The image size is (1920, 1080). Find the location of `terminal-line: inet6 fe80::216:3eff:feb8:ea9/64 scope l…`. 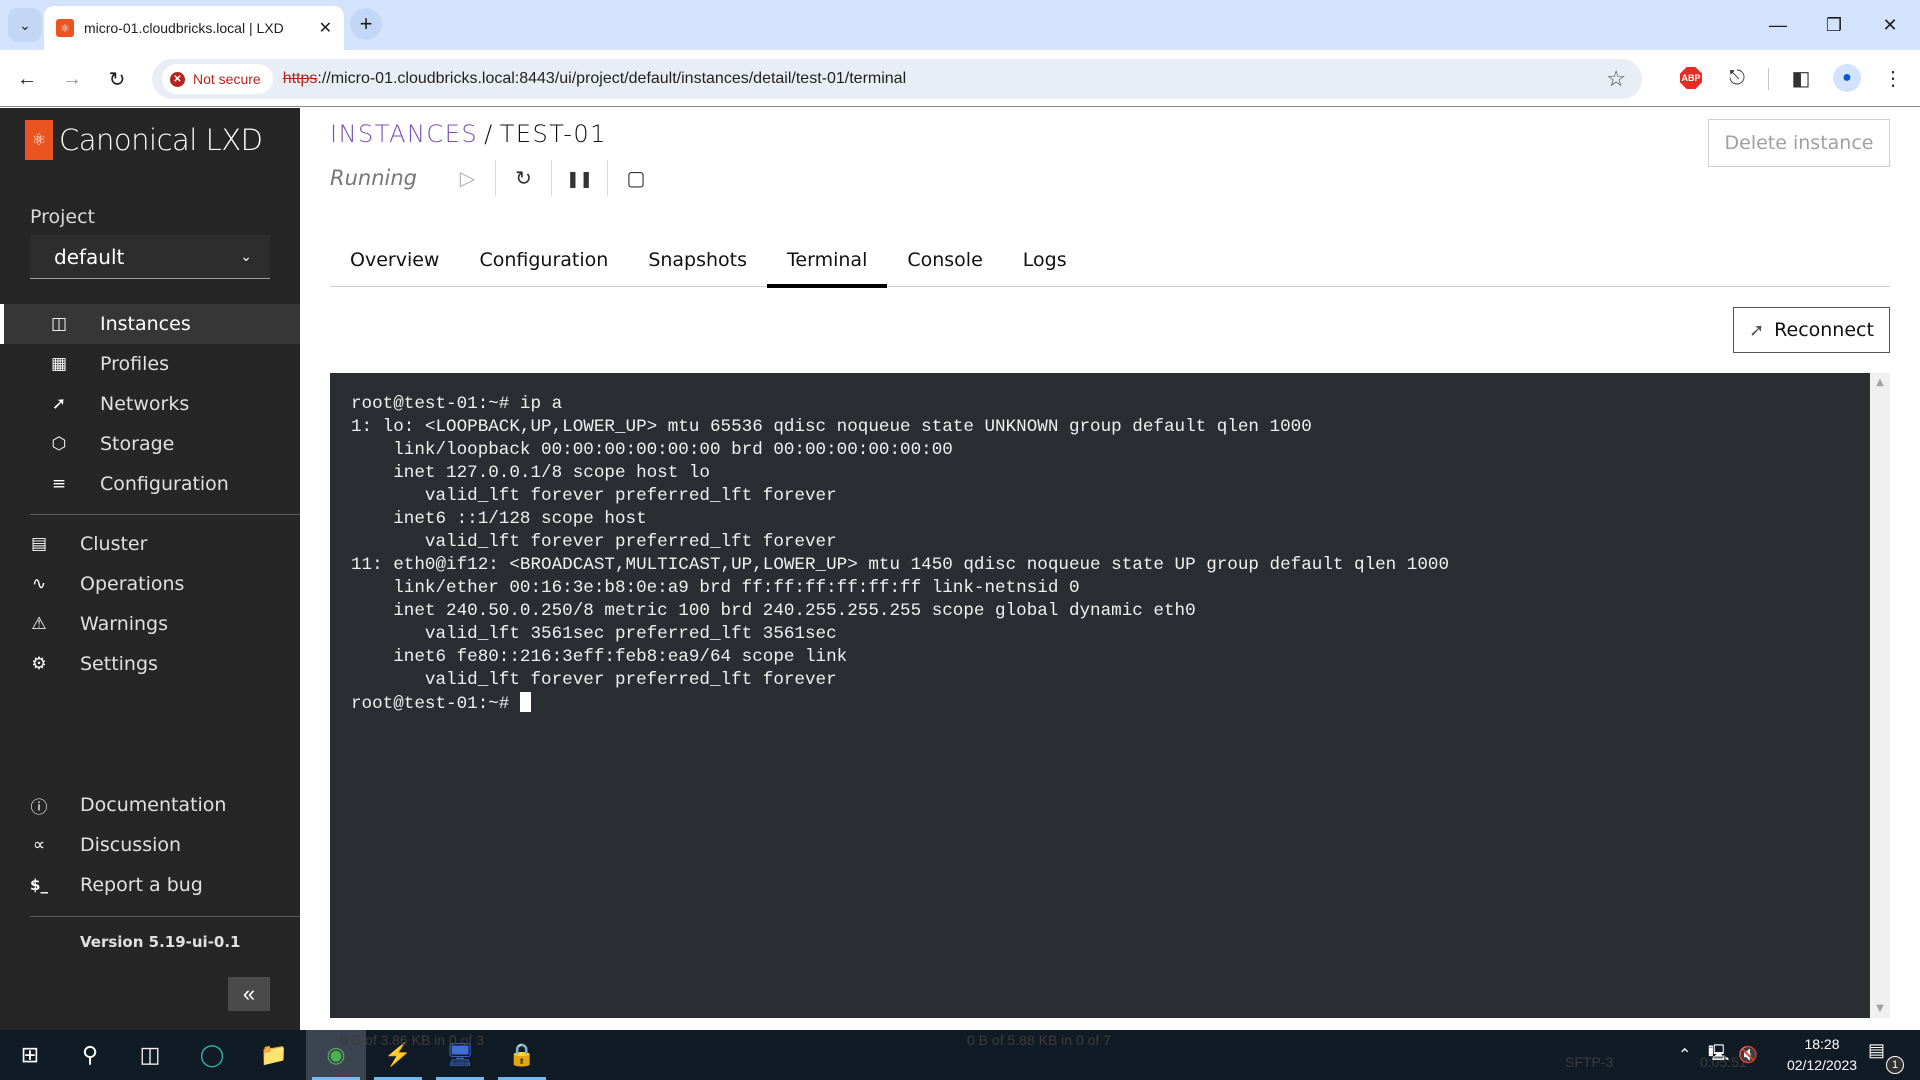

terminal-line: inet6 fe80::216:3eff:feb8:ea9/64 scope l… is located at coordinates (599, 657).